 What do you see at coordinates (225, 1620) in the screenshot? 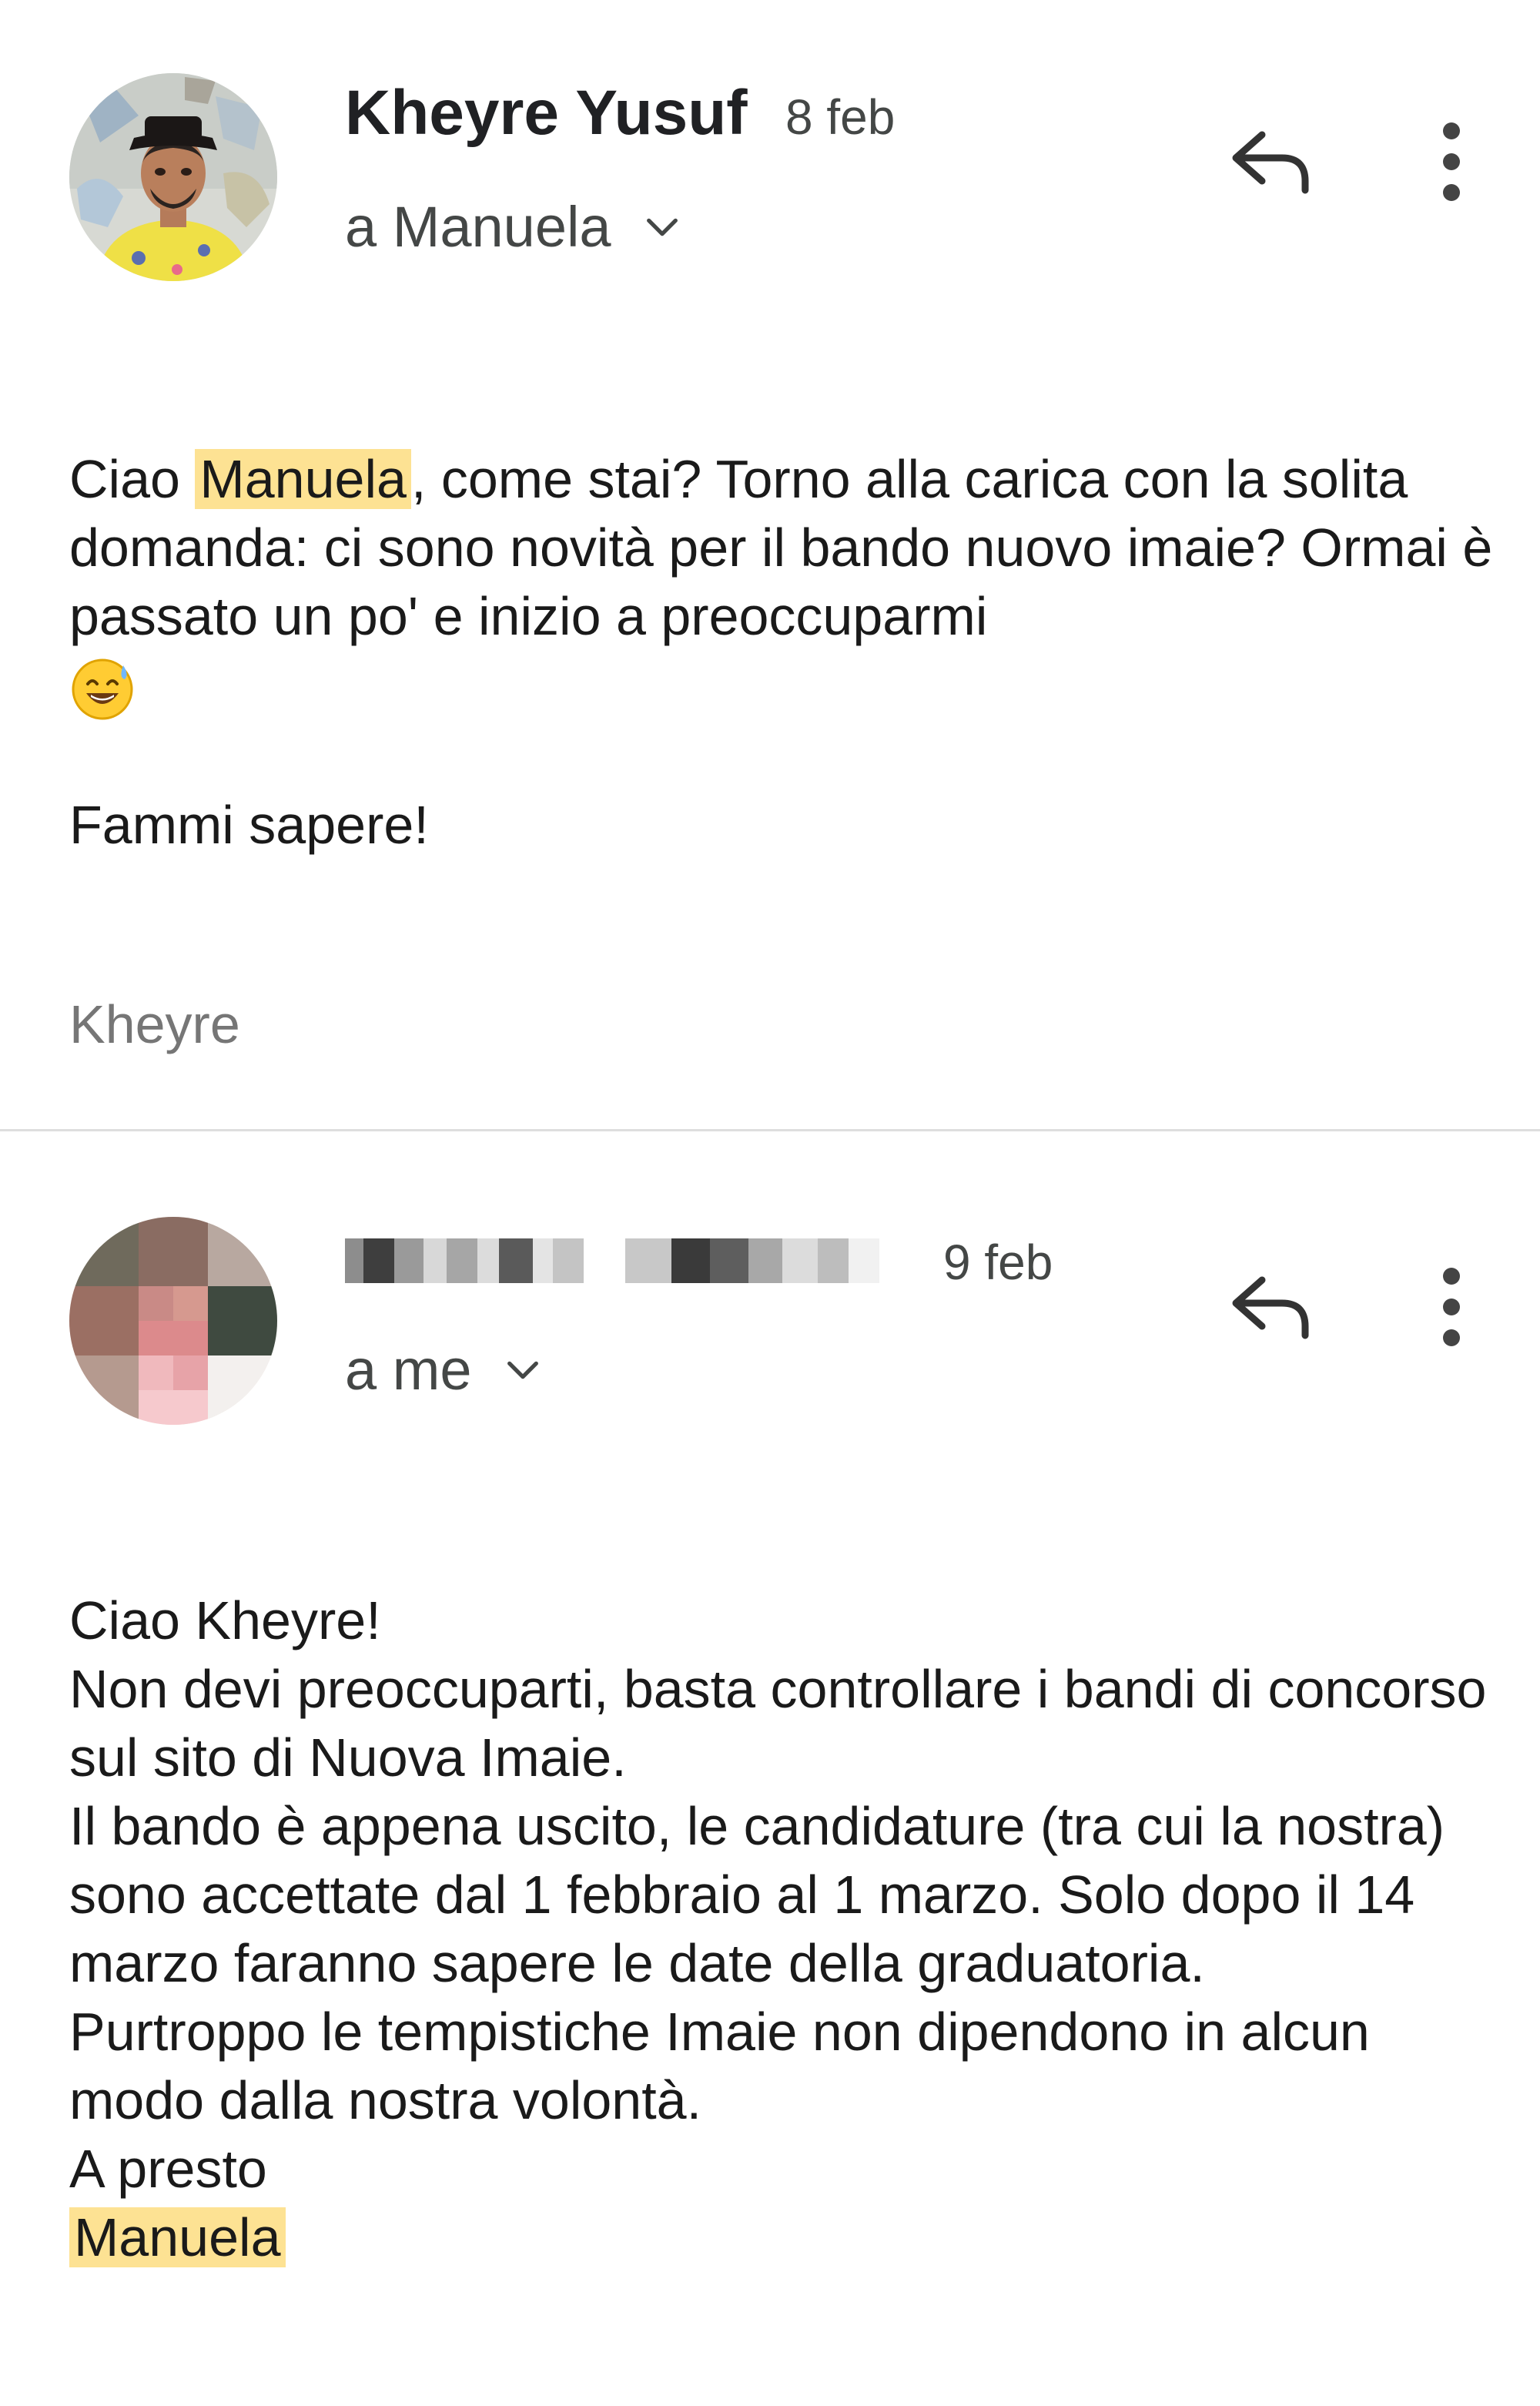
I see `message-line: Ciao Kheyre!` at bounding box center [225, 1620].